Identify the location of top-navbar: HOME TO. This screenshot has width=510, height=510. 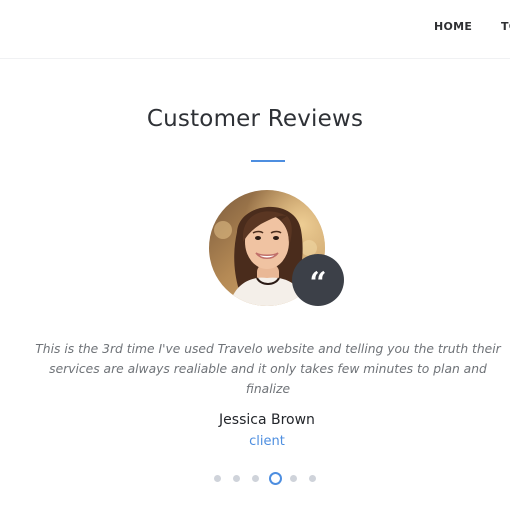
(255, 29).